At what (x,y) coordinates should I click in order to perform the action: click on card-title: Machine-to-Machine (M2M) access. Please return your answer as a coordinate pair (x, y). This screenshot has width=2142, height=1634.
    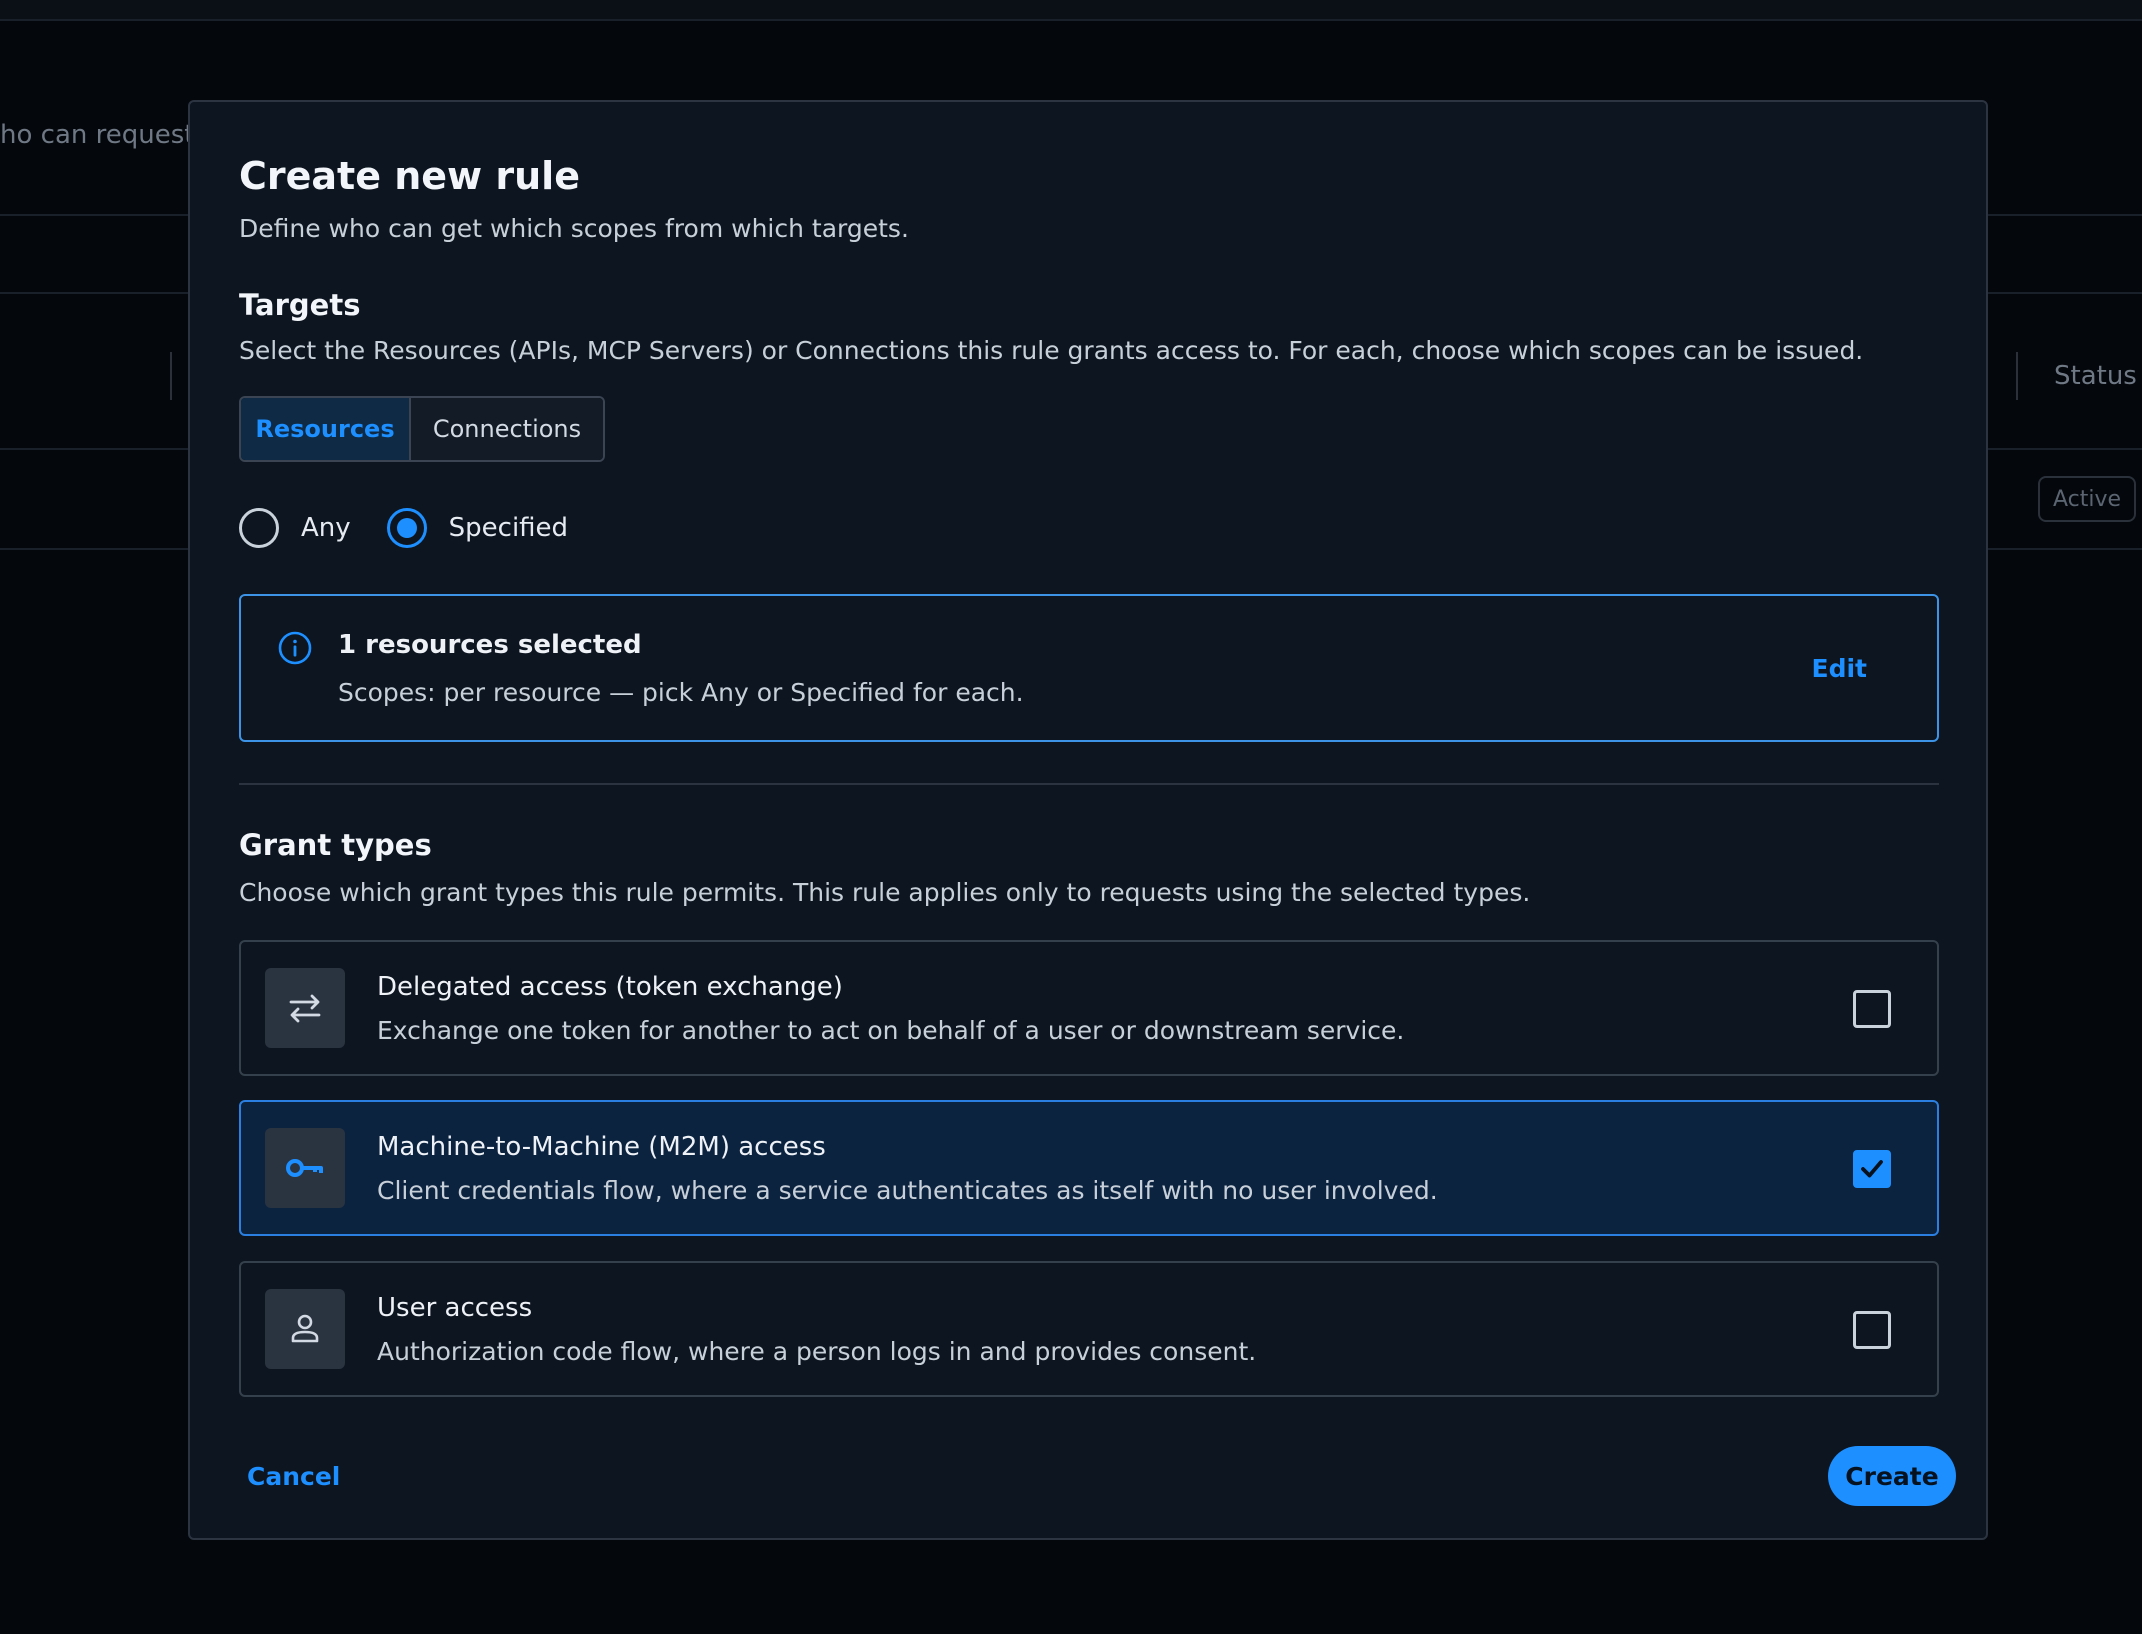
    Looking at the image, I should click on (601, 1147).